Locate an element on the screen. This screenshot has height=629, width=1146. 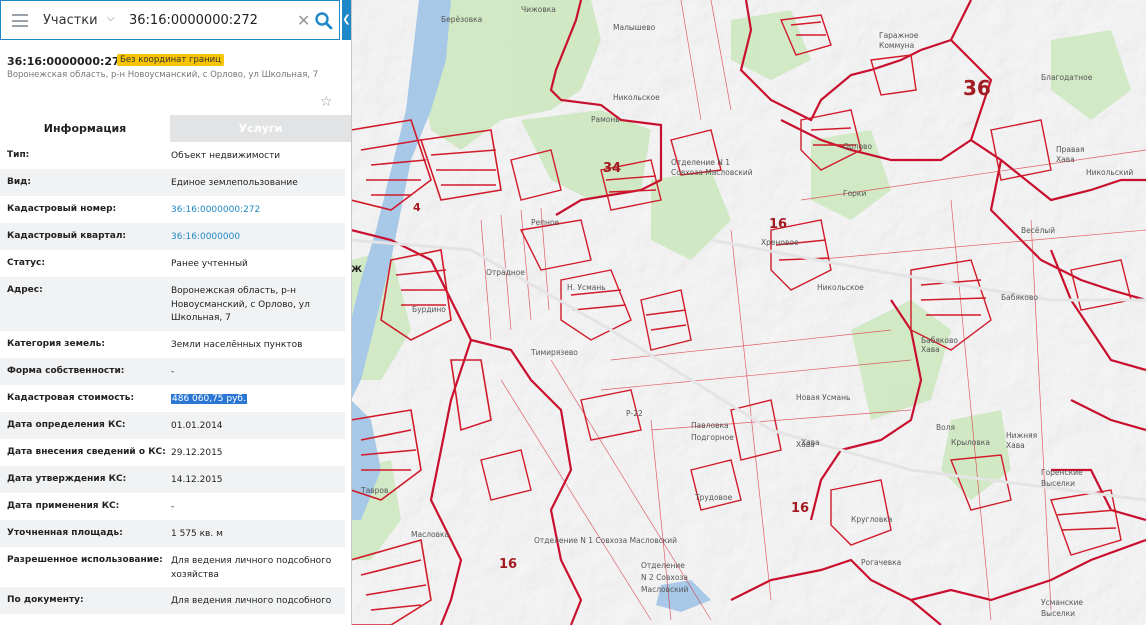
attribute-label: Вид: is located at coordinates (19, 182).